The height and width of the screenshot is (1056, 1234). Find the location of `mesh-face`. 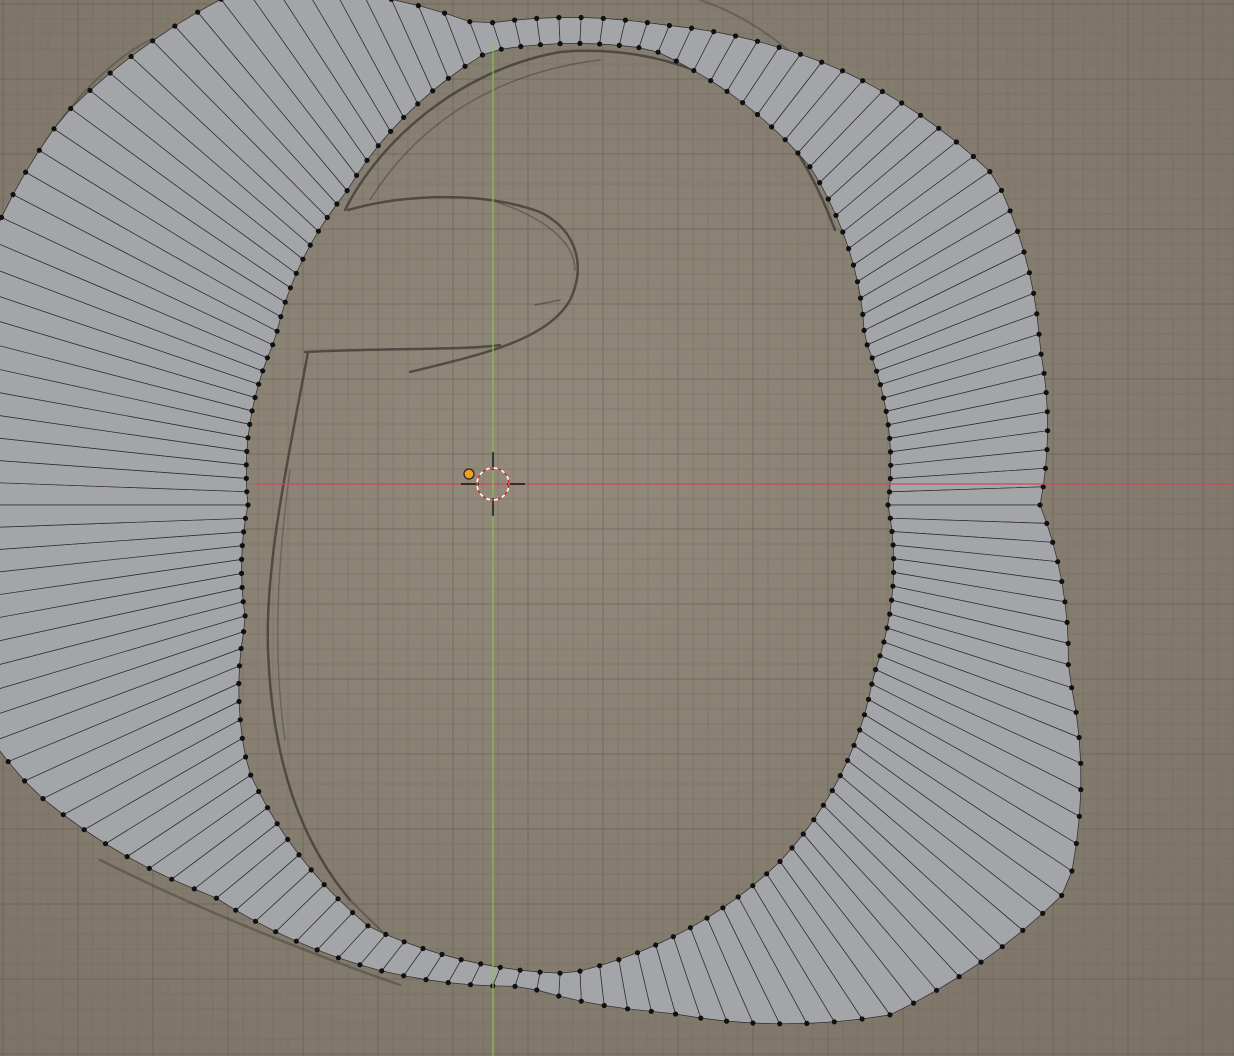

mesh-face is located at coordinates (548, 31).